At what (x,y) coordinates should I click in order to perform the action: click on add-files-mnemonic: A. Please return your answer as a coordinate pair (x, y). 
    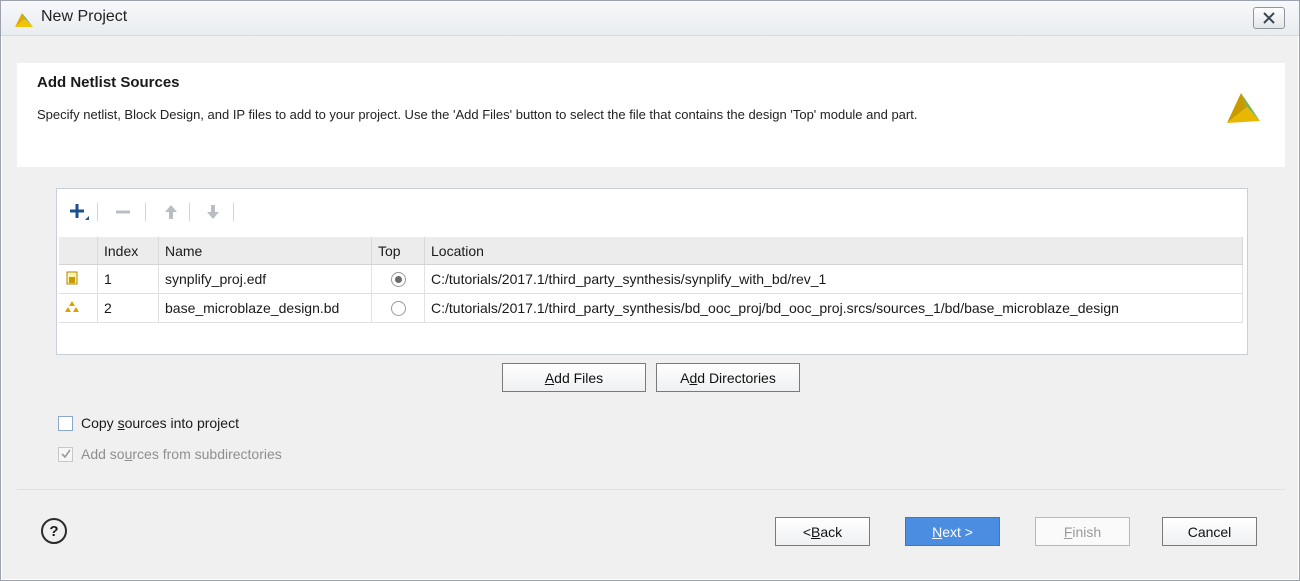
    Looking at the image, I should click on (549, 377).